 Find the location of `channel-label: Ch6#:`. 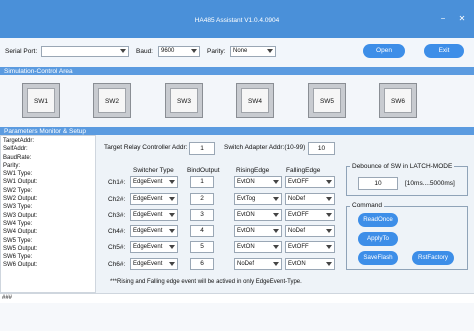

channel-label: Ch6#: is located at coordinates (117, 264).